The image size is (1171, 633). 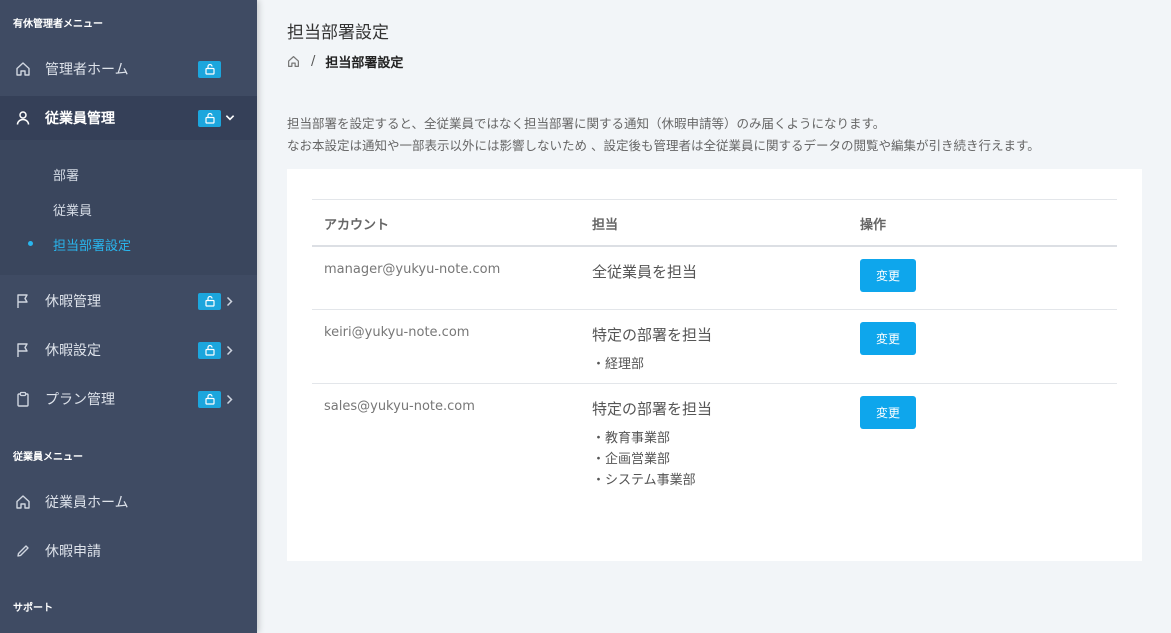 I want to click on breadcrumb: / 担当部署設定, so click(x=345, y=61).